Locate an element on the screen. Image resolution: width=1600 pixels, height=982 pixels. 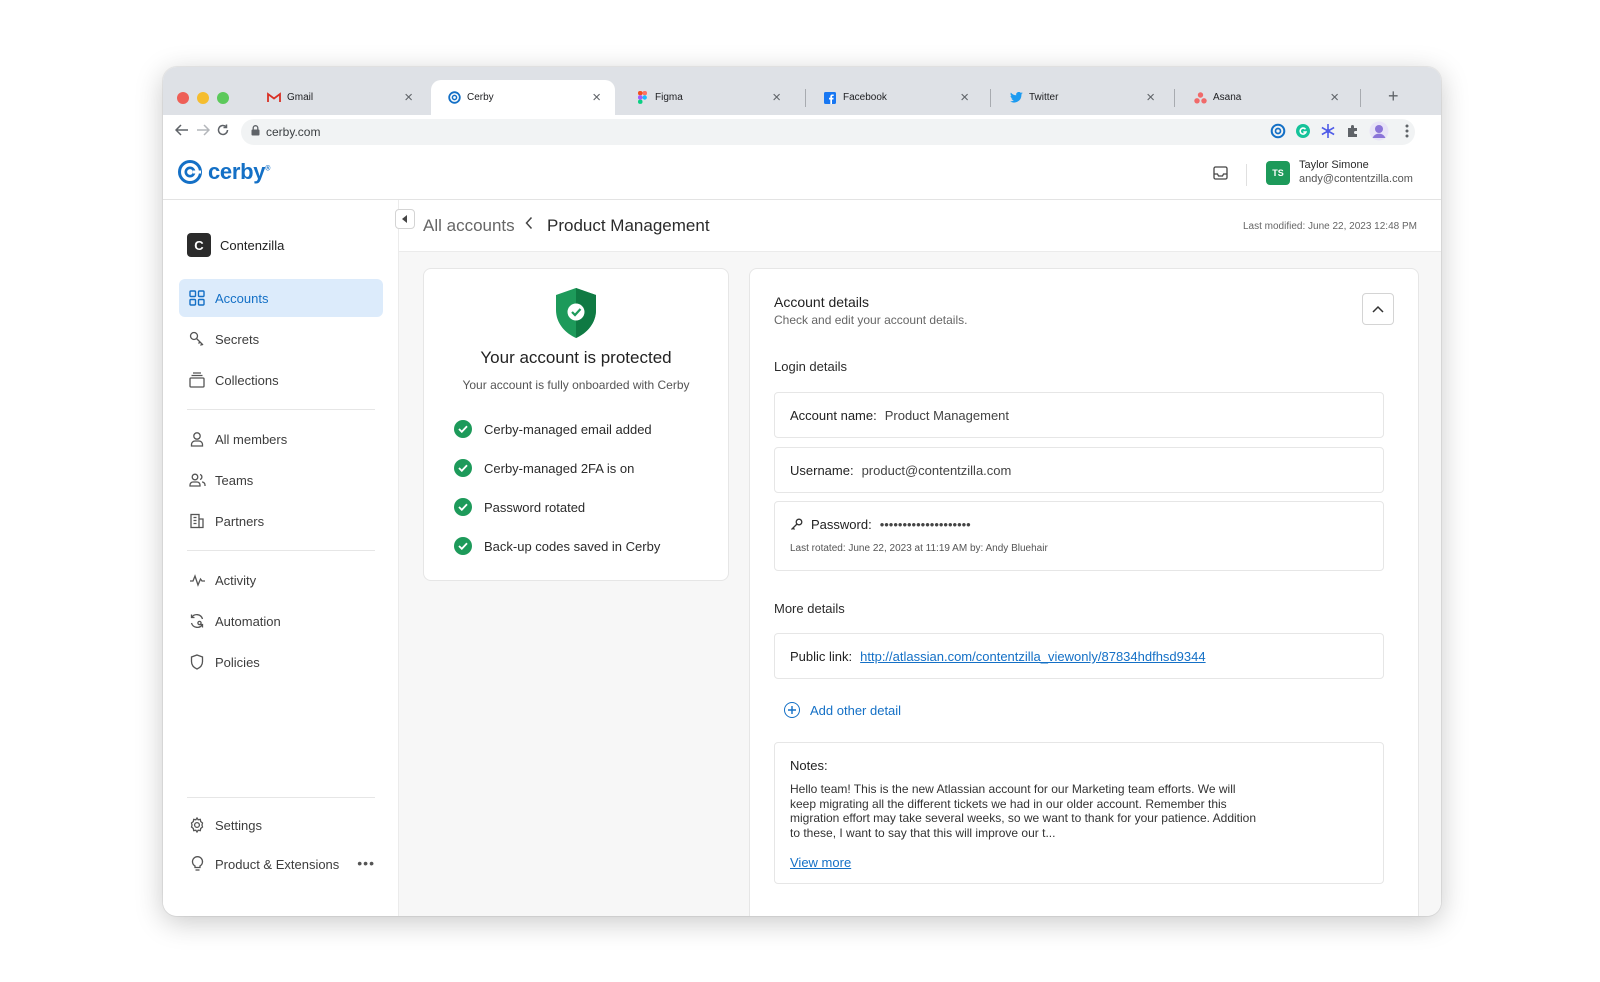
org-switcher: C Contenzilla is located at coordinates (235, 245).